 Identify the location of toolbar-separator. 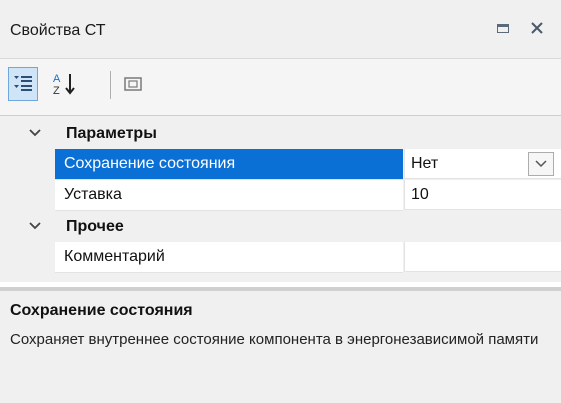
(110, 85).